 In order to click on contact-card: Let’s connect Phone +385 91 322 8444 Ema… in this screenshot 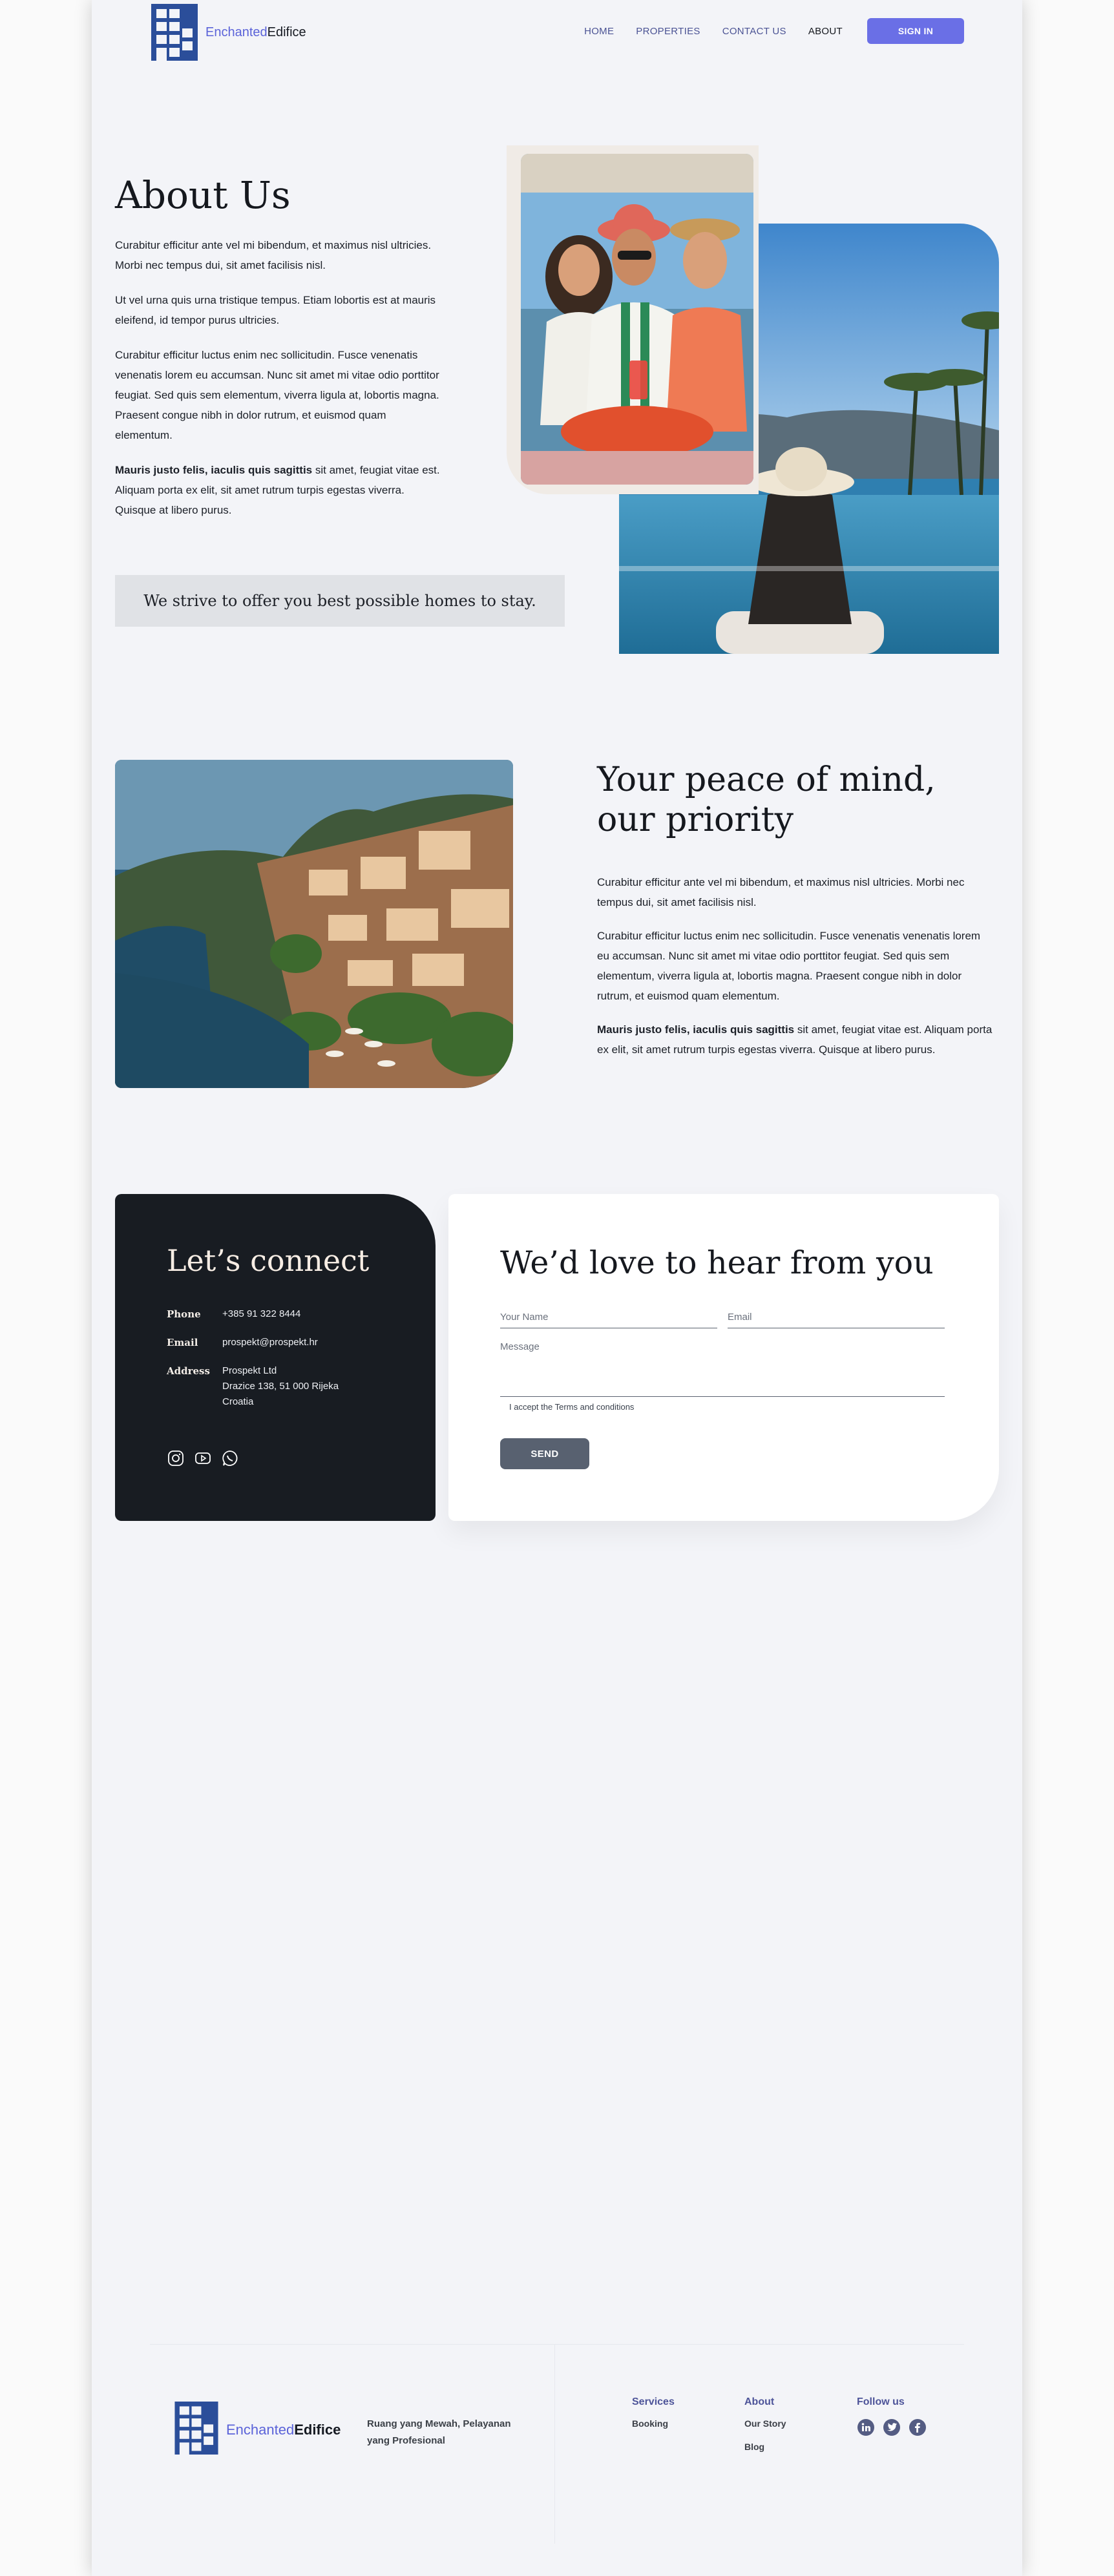, I will do `click(275, 1357)`.